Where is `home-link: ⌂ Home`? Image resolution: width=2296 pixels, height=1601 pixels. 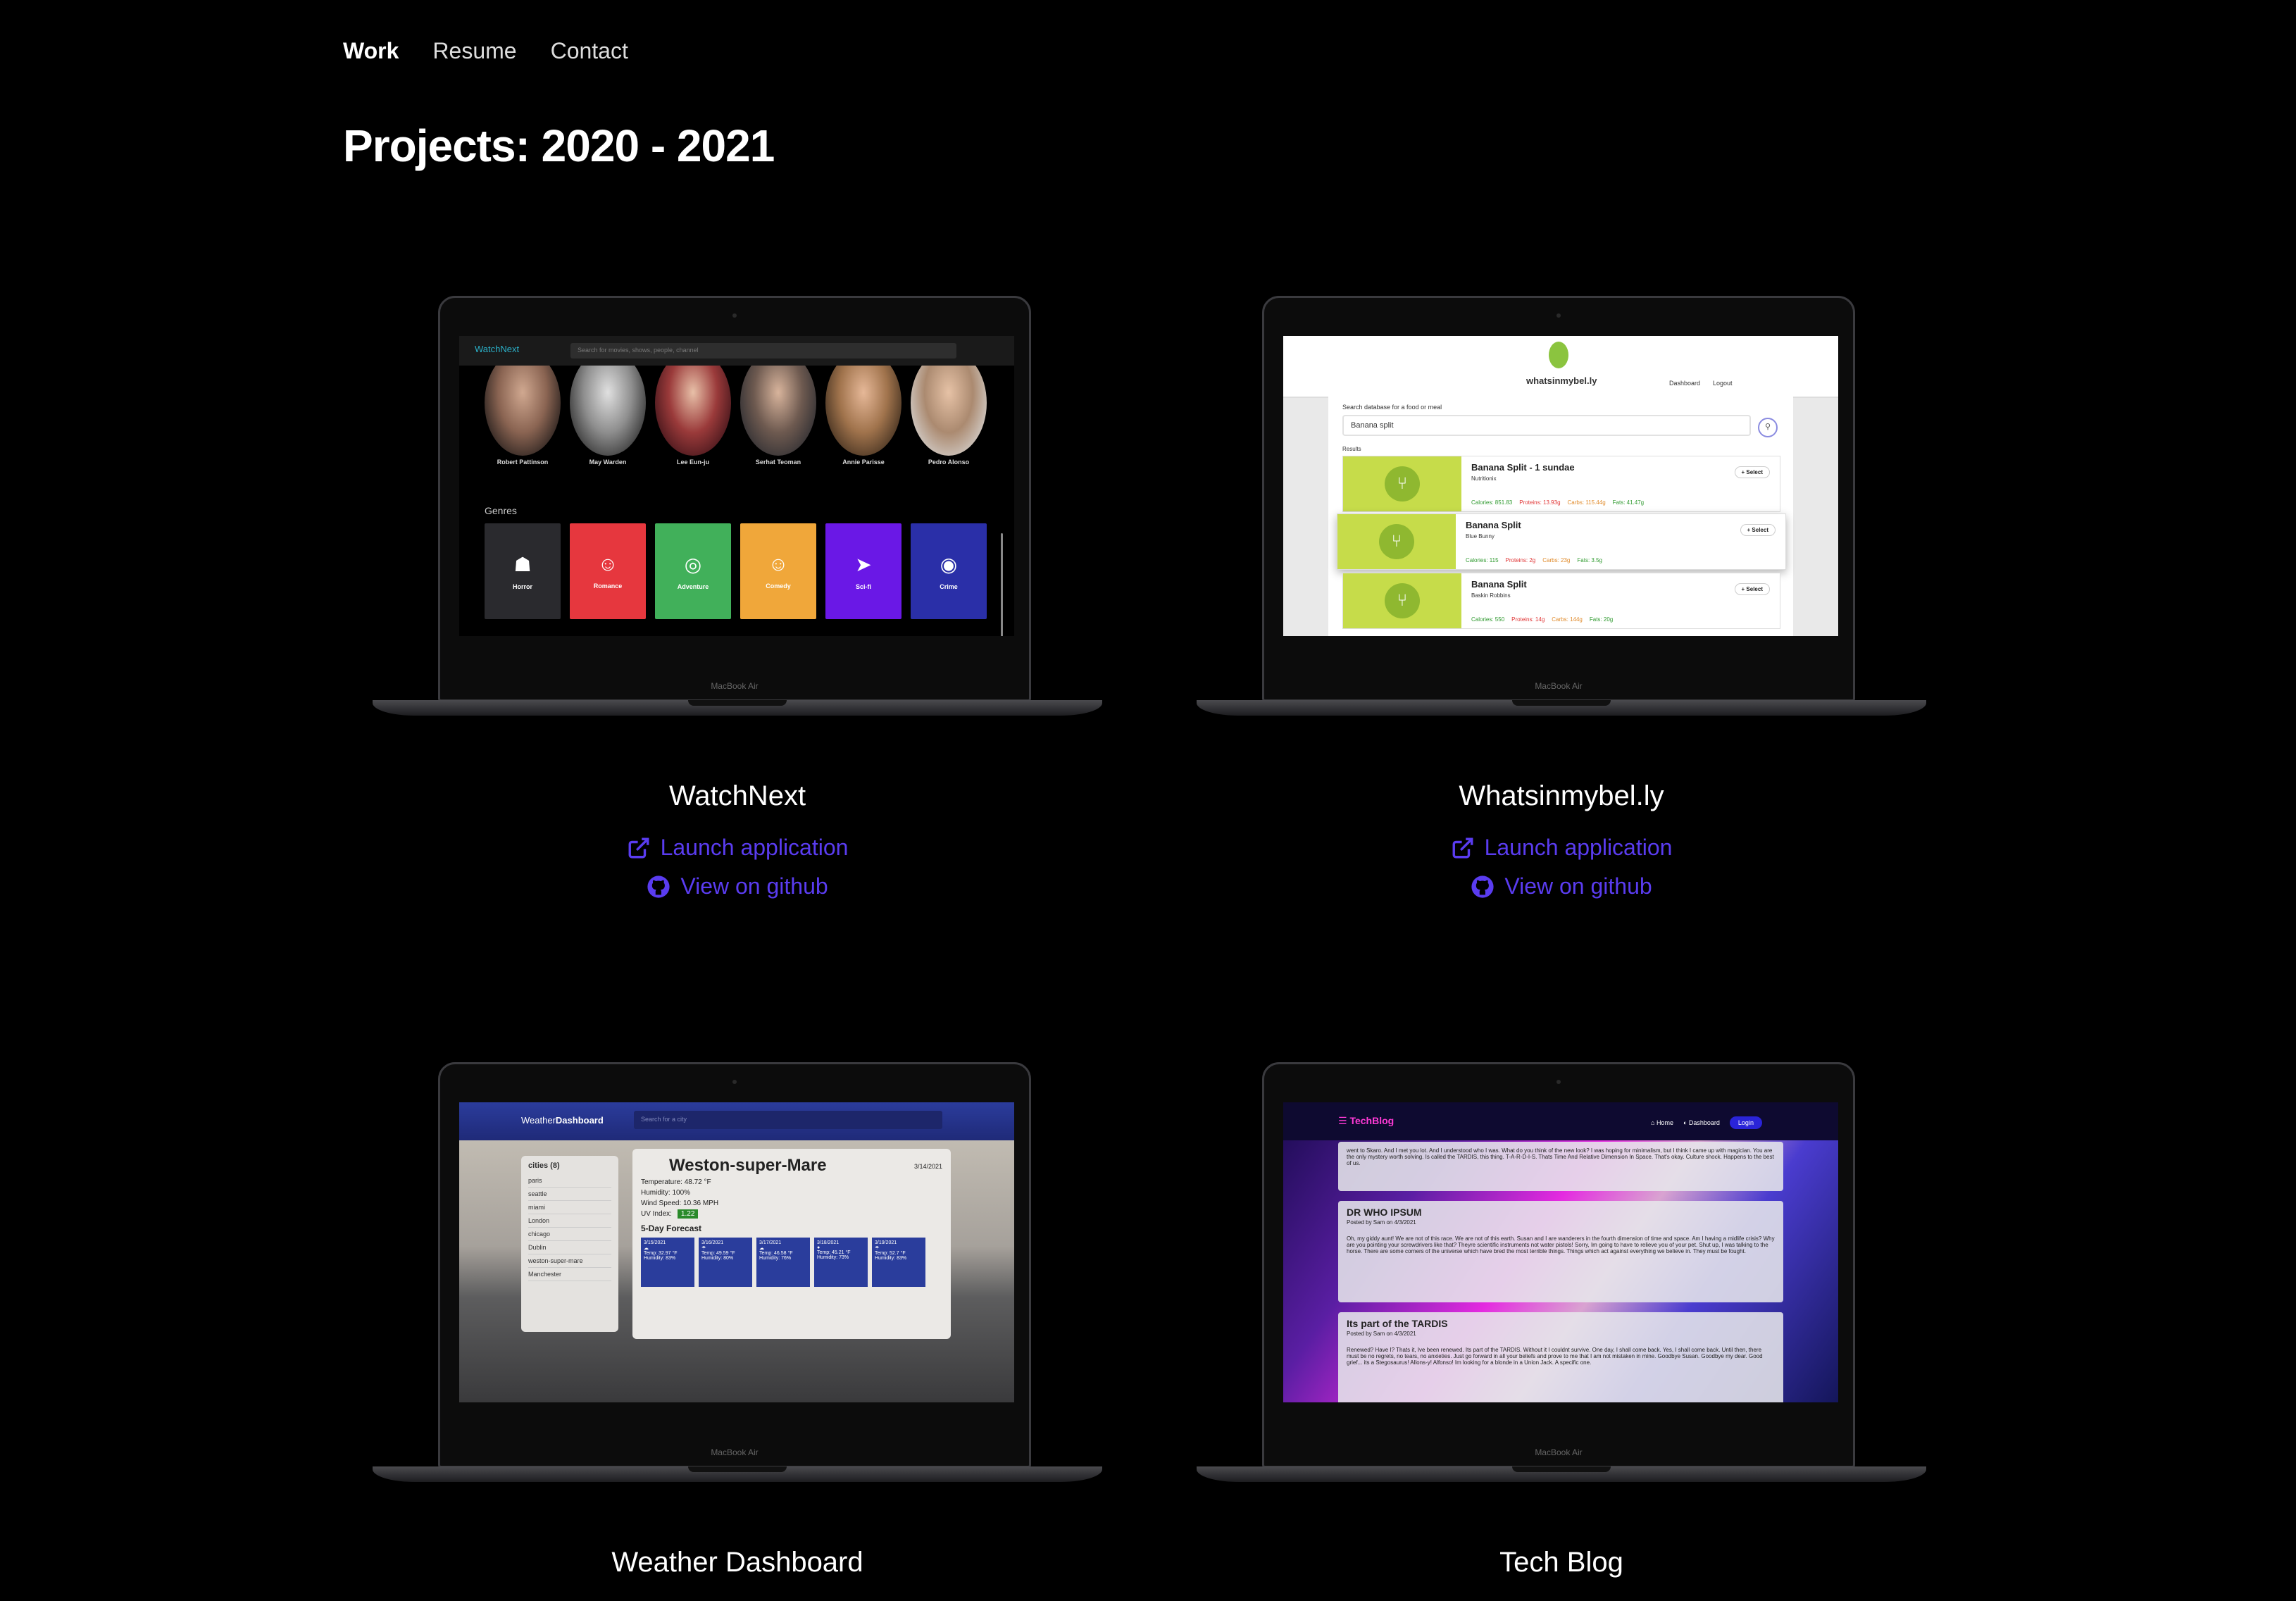 home-link: ⌂ Home is located at coordinates (1662, 1122).